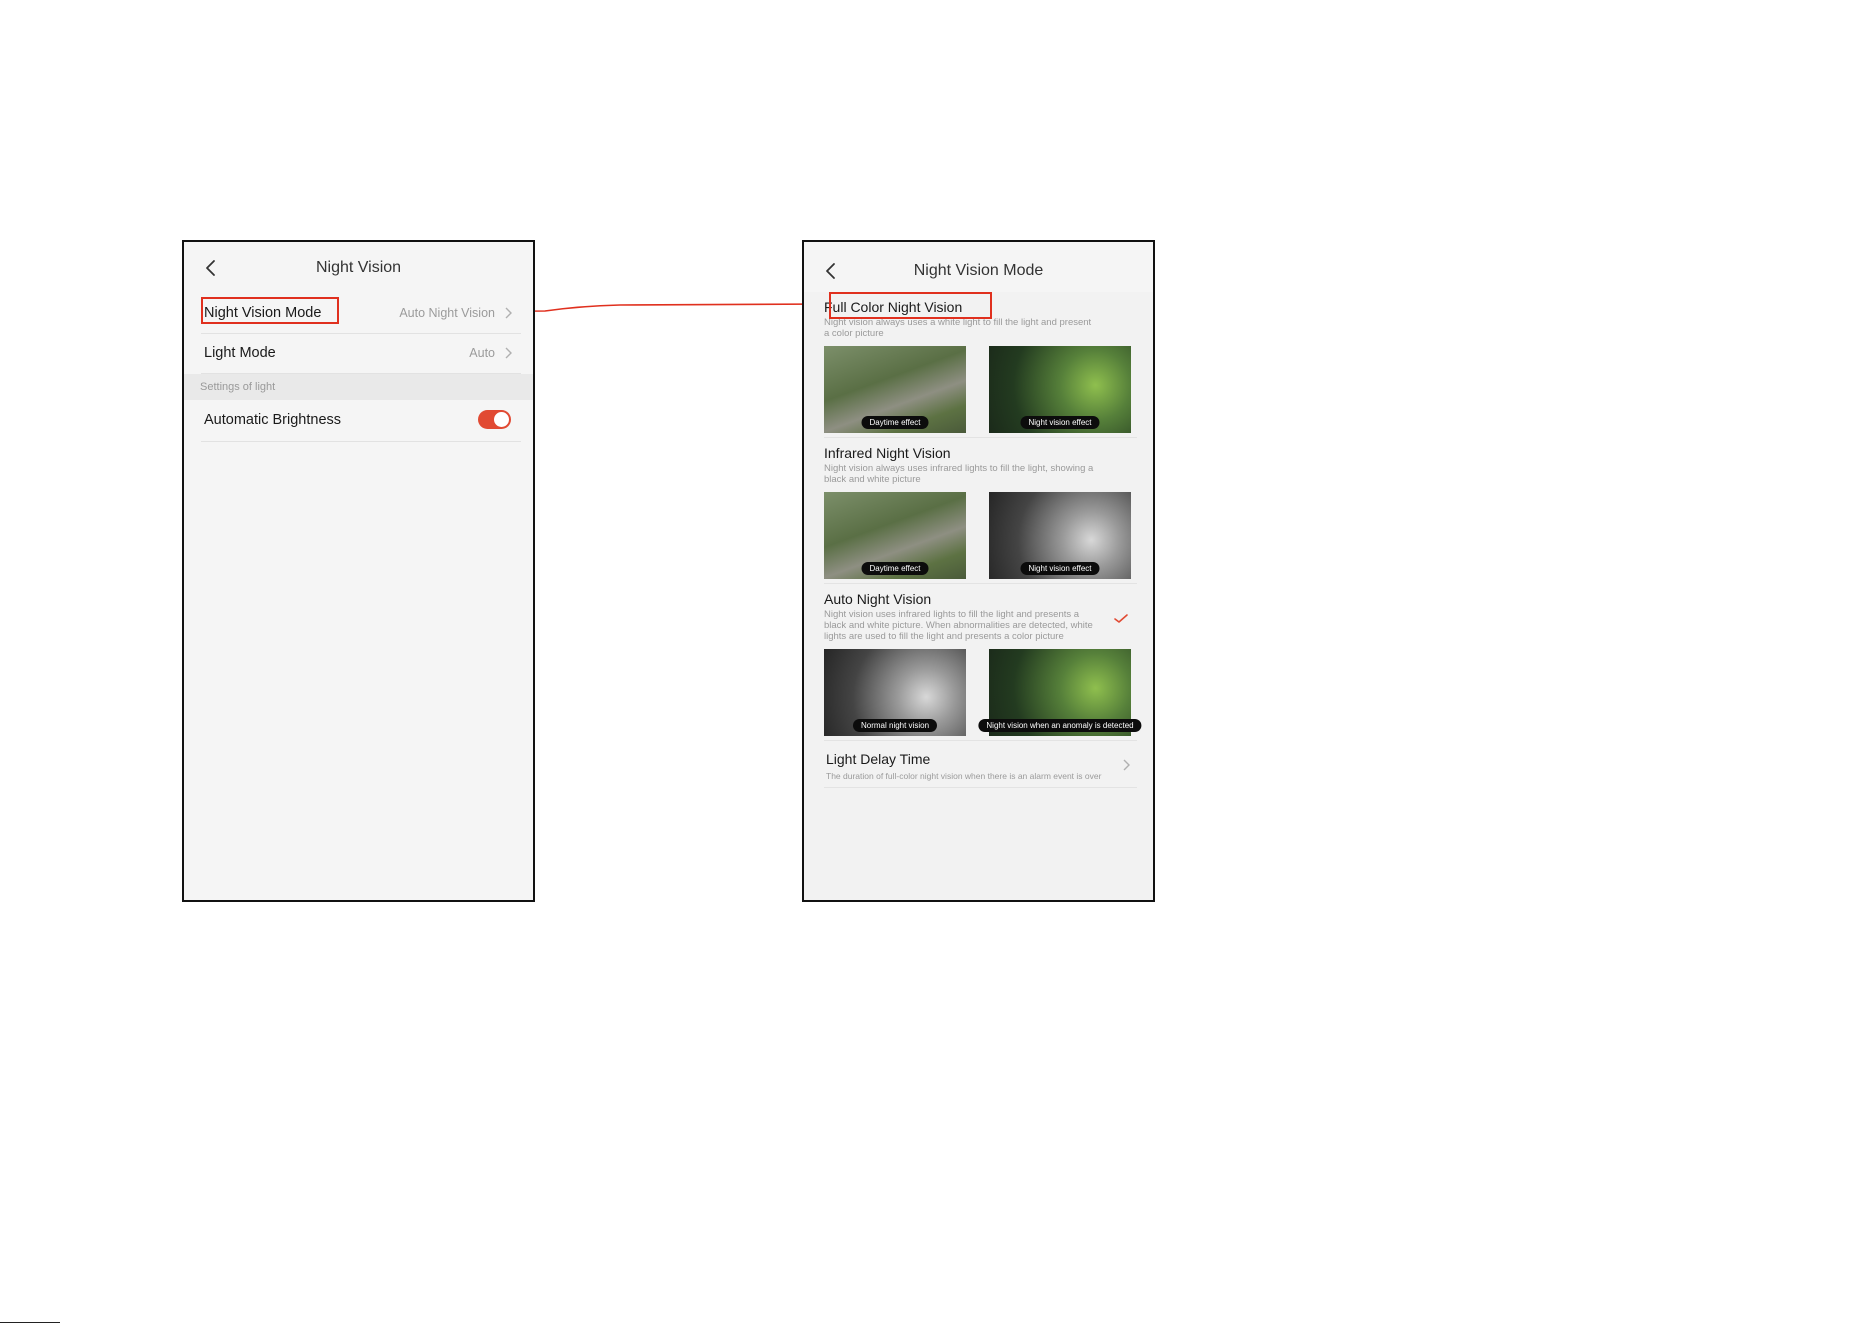 The image size is (1872, 1324). What do you see at coordinates (1121, 618) in the screenshot?
I see `check-icon` at bounding box center [1121, 618].